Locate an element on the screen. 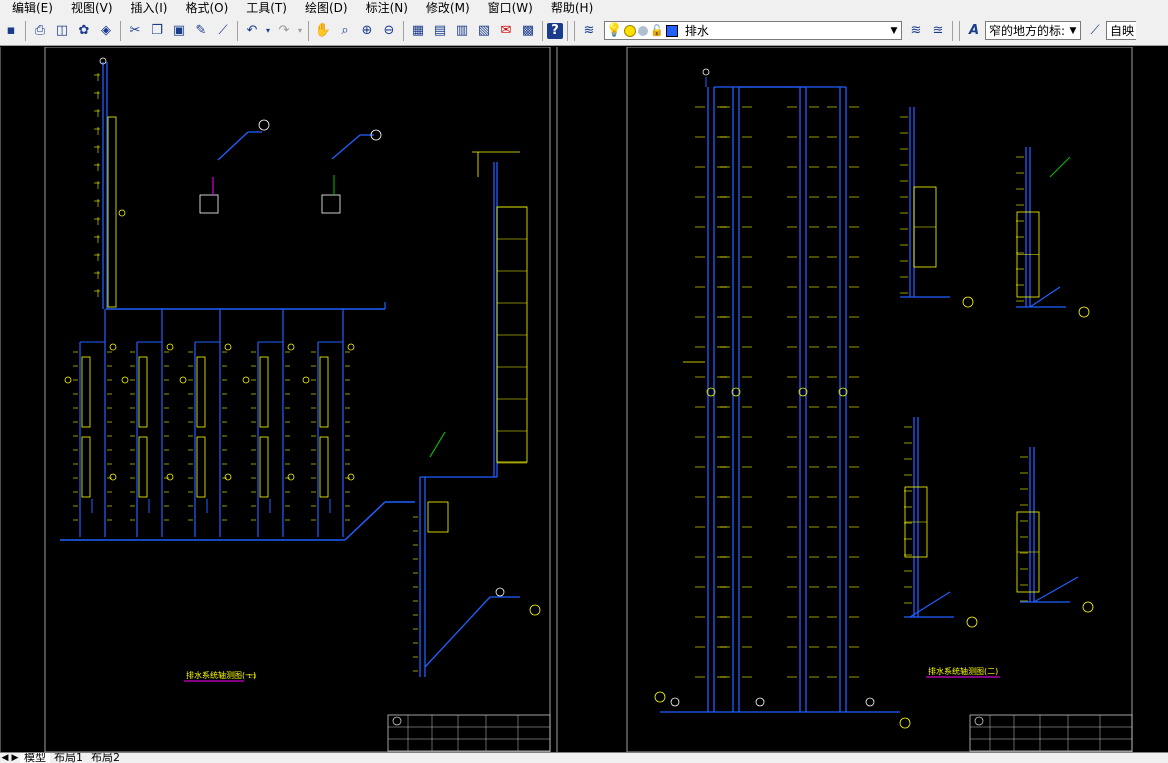  calculator-icon: ▩ is located at coordinates (528, 31).